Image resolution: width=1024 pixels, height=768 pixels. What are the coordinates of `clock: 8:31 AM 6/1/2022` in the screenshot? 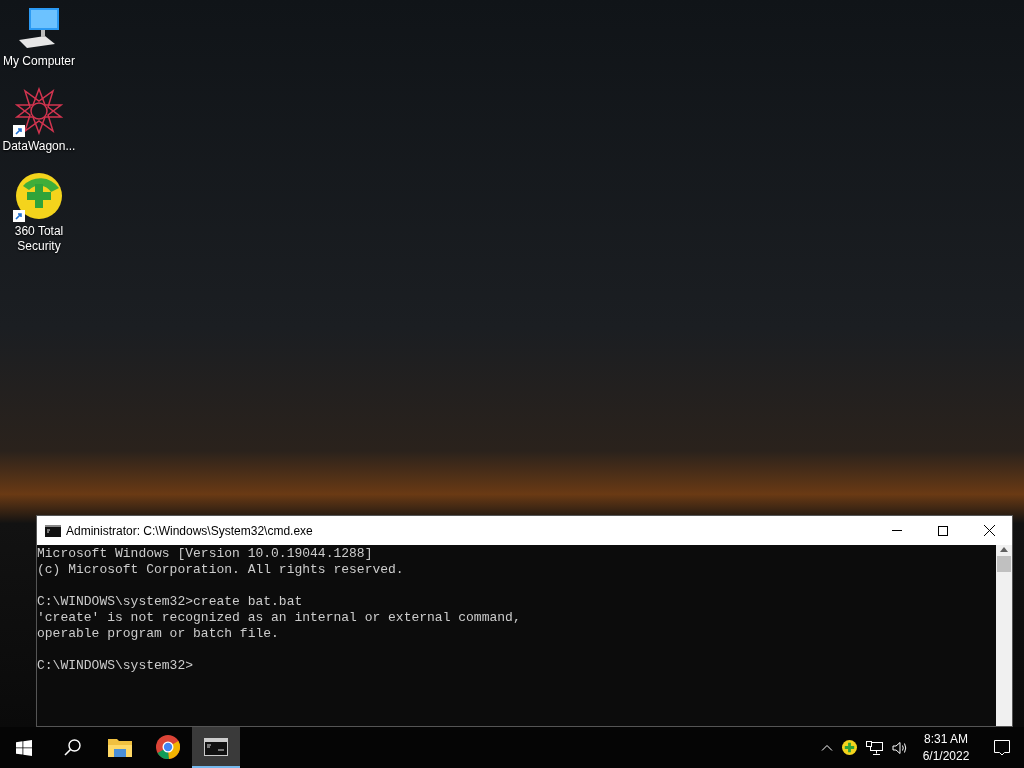 It's located at (946, 747).